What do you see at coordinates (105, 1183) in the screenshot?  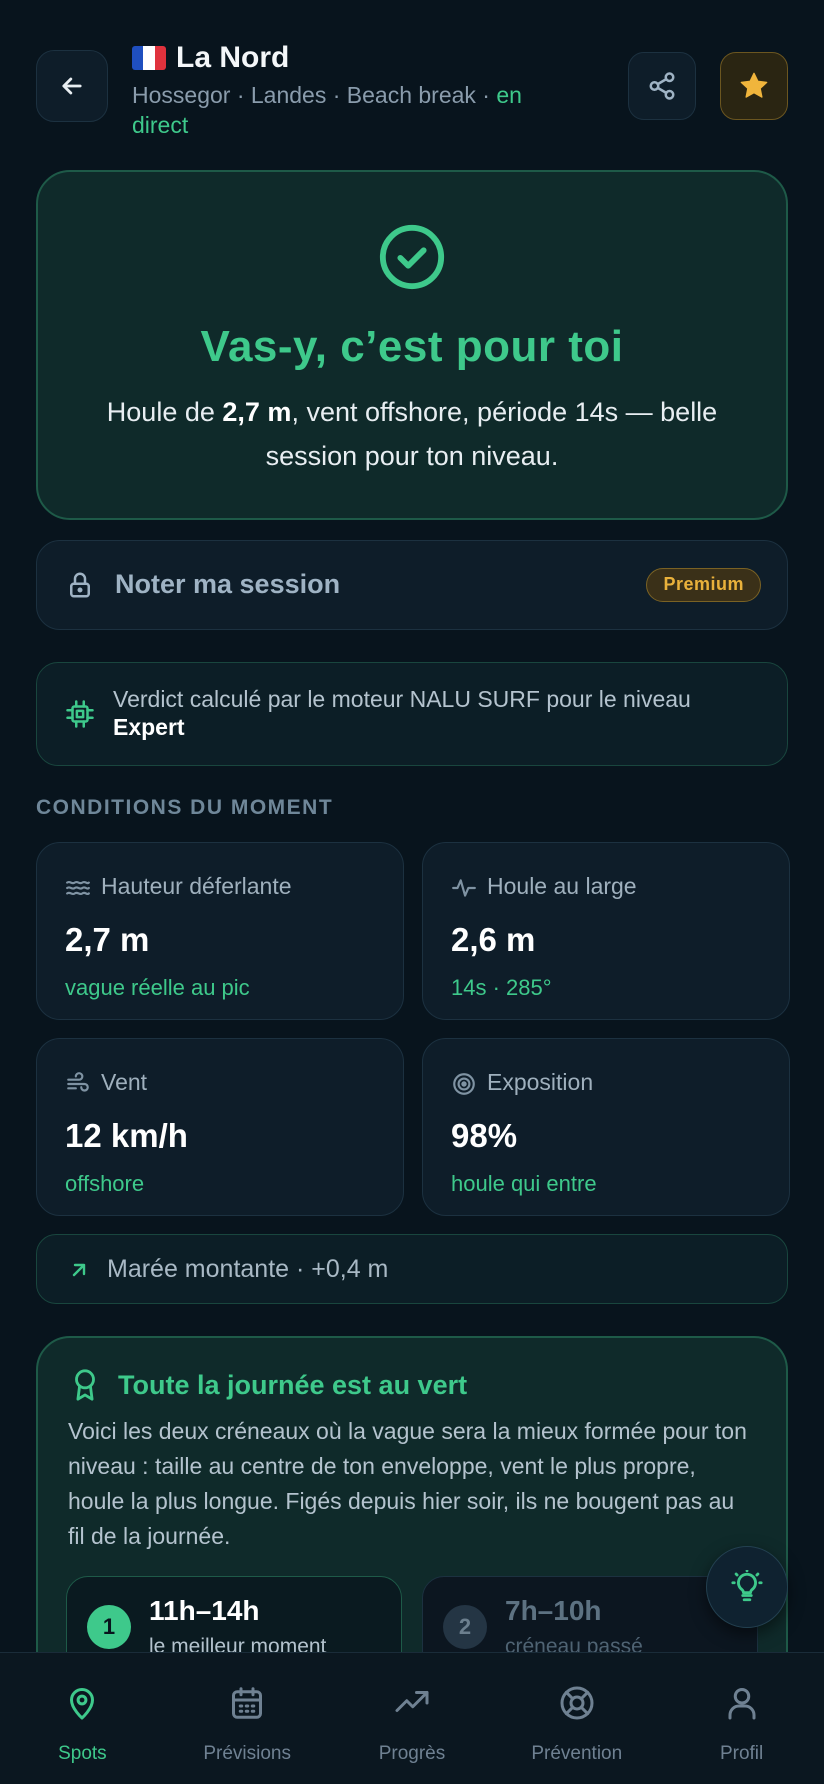 I see `stat-sub: offshore` at bounding box center [105, 1183].